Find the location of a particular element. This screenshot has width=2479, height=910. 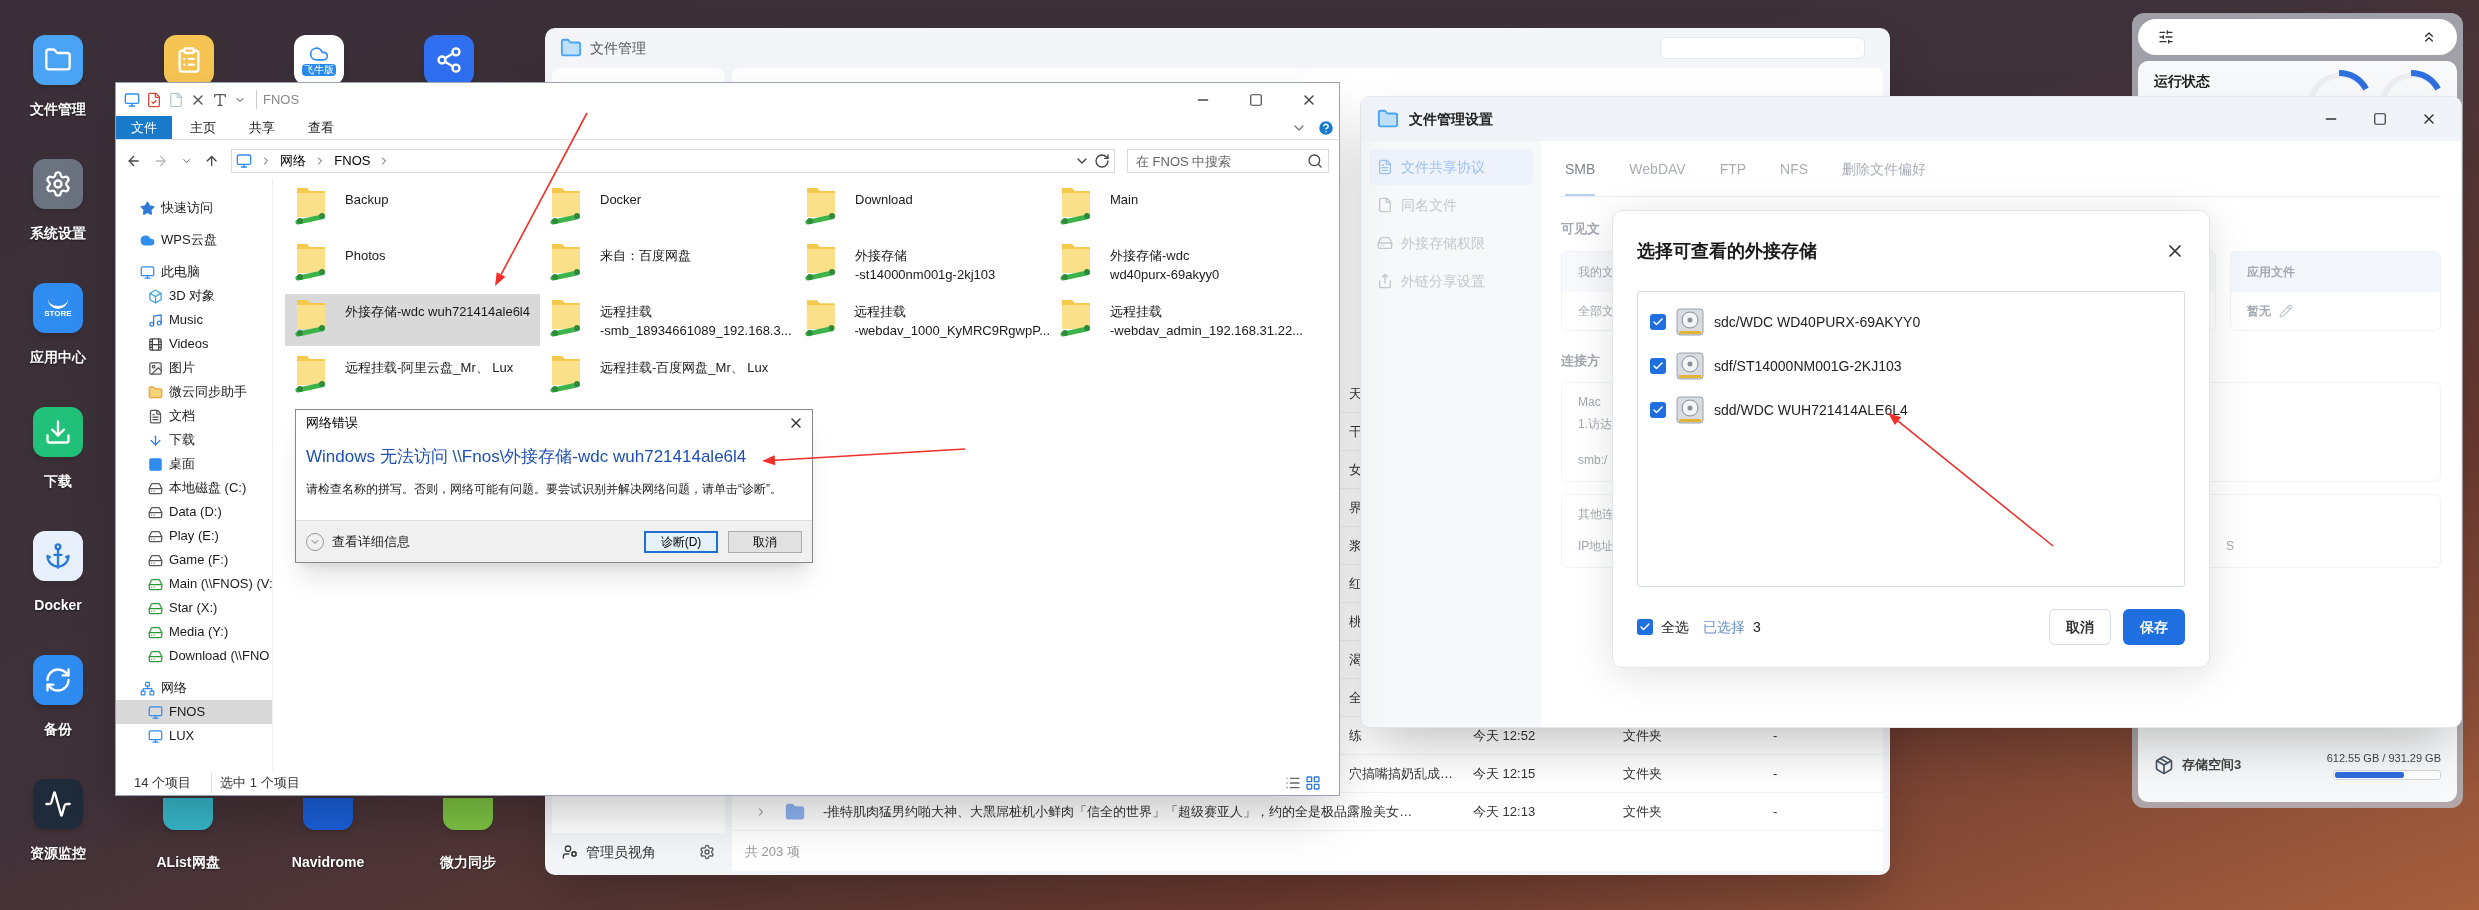

status-text: 选中 1 个项目 is located at coordinates (255, 783).